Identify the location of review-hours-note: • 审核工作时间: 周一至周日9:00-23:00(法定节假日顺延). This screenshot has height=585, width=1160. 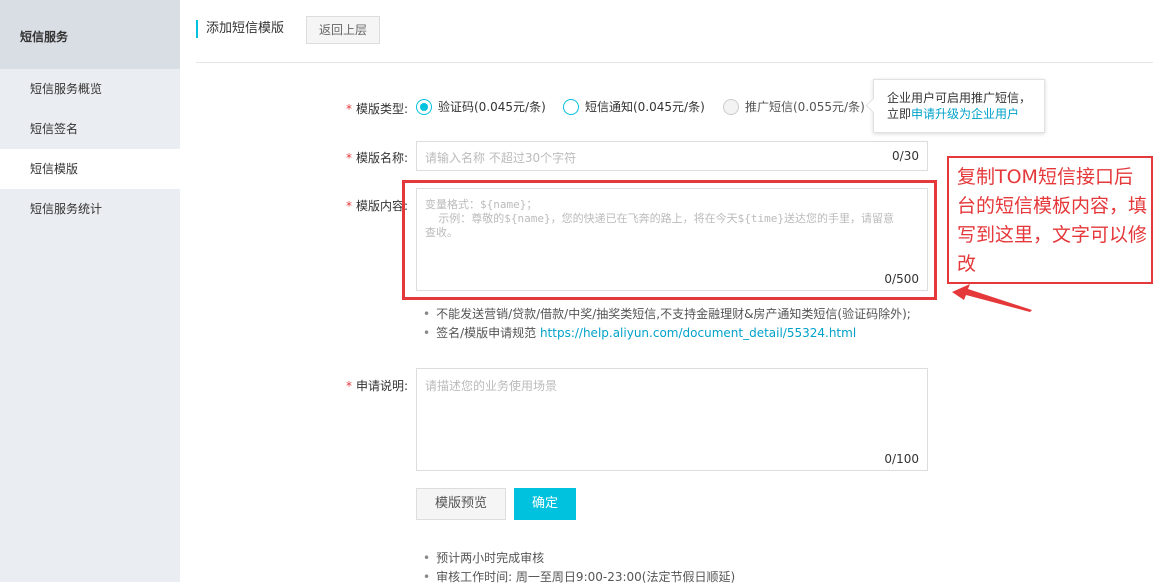
(579, 577).